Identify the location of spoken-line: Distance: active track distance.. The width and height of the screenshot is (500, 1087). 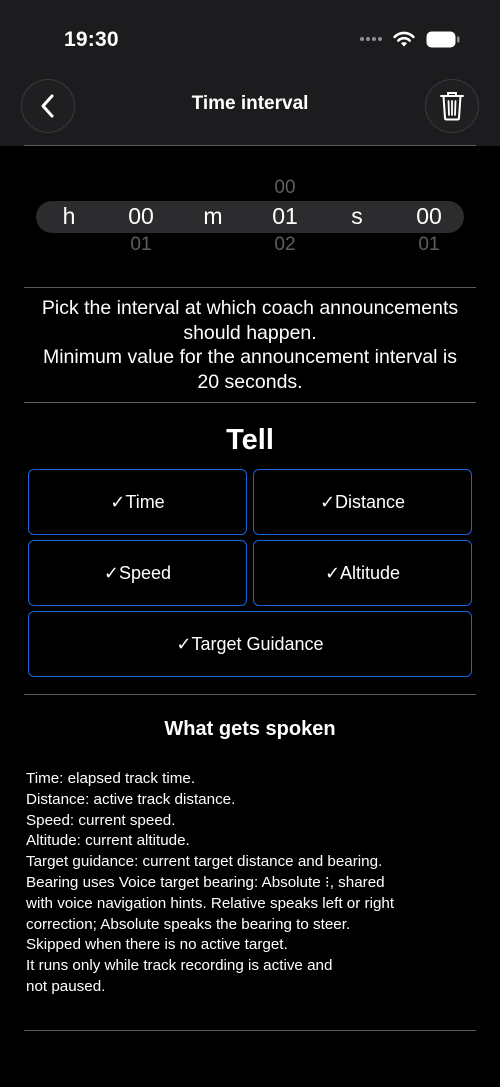
(131, 799).